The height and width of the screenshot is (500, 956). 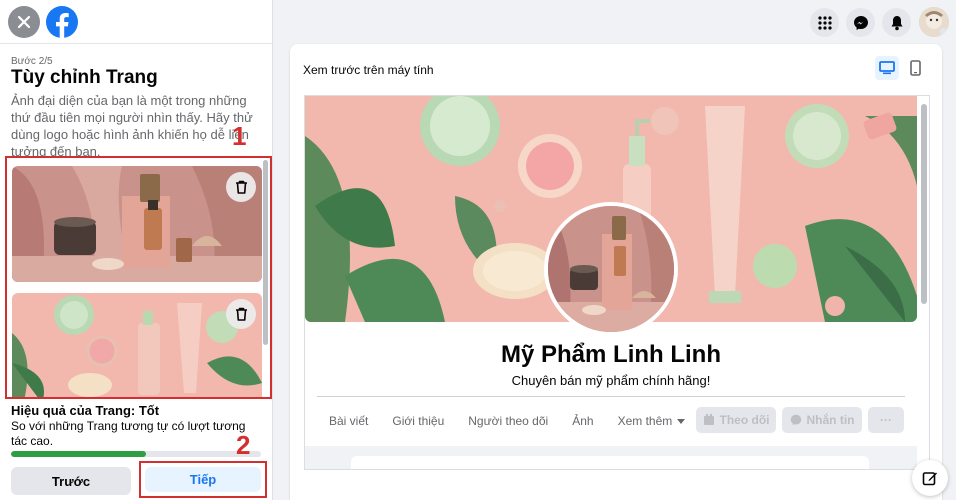 I want to click on preview-feed-card, so click(x=610, y=462).